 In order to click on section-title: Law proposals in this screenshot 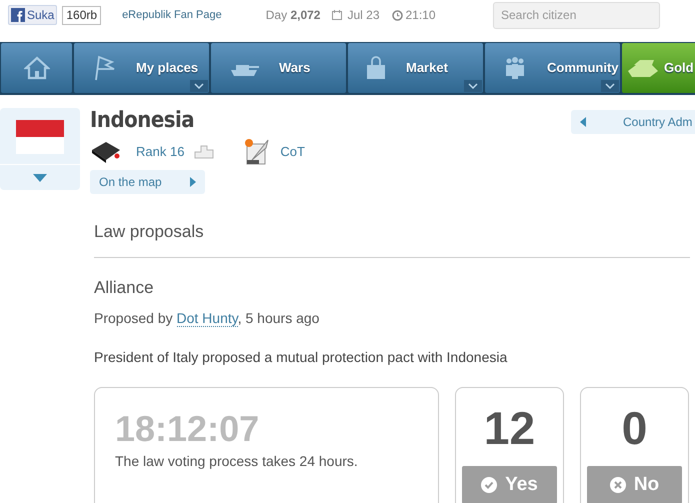, I will do `click(392, 238)`.